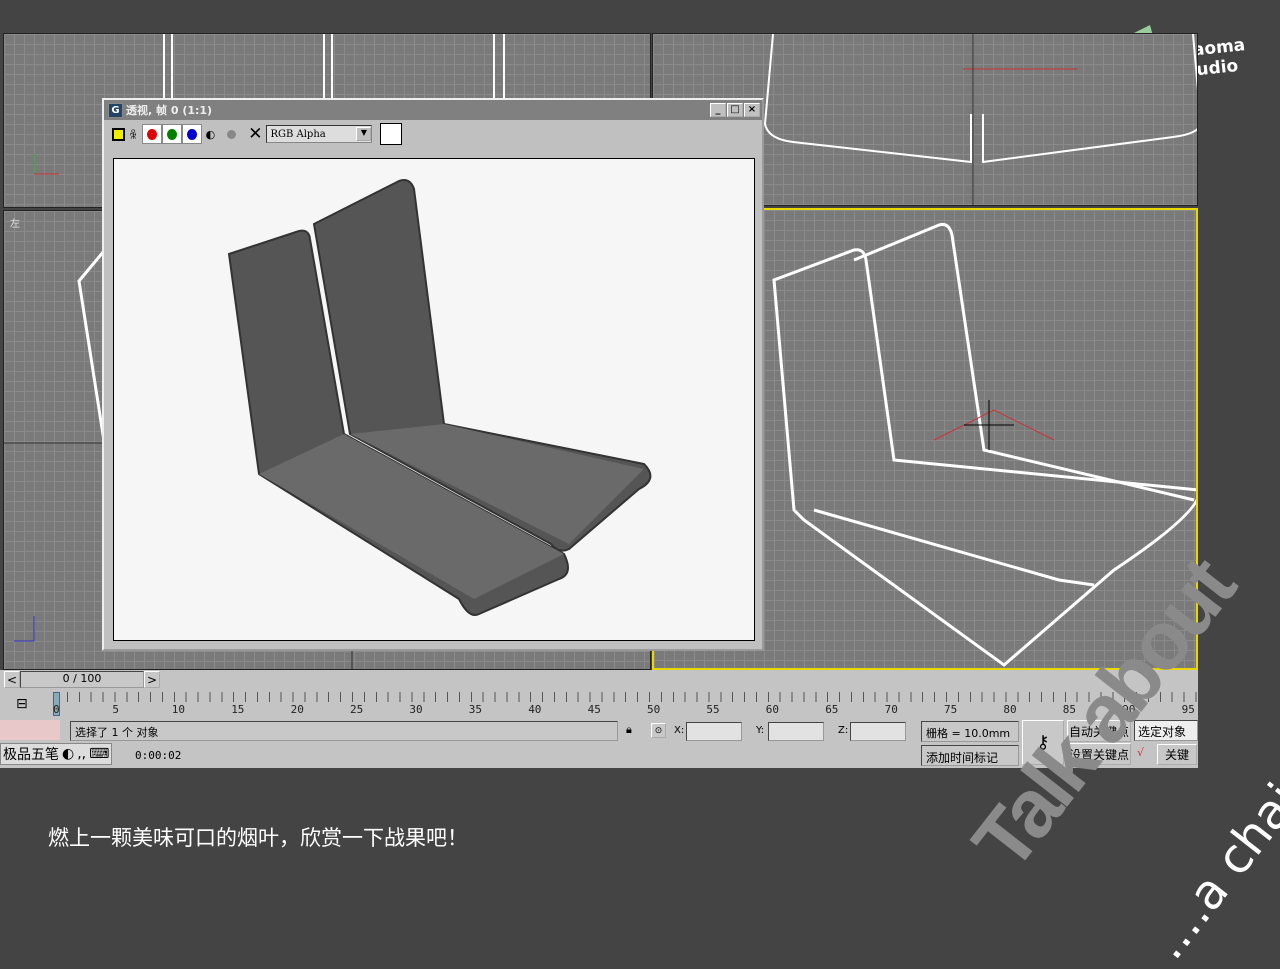  Describe the element at coordinates (82, 679) in the screenshot. I see `time-slider: 0 / 100` at that location.